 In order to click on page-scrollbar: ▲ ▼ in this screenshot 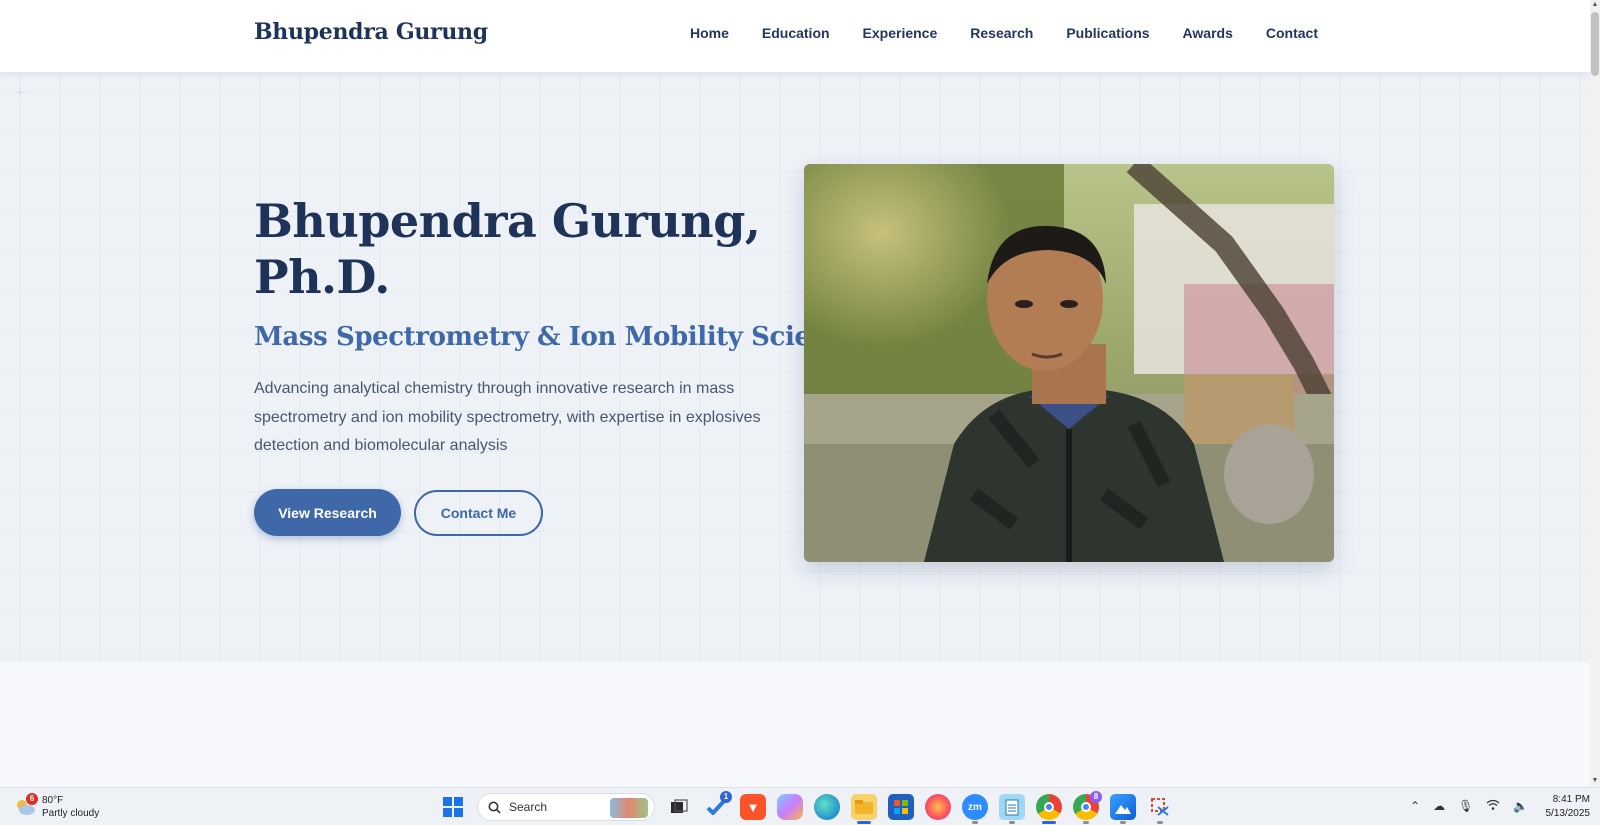, I will do `click(1595, 393)`.